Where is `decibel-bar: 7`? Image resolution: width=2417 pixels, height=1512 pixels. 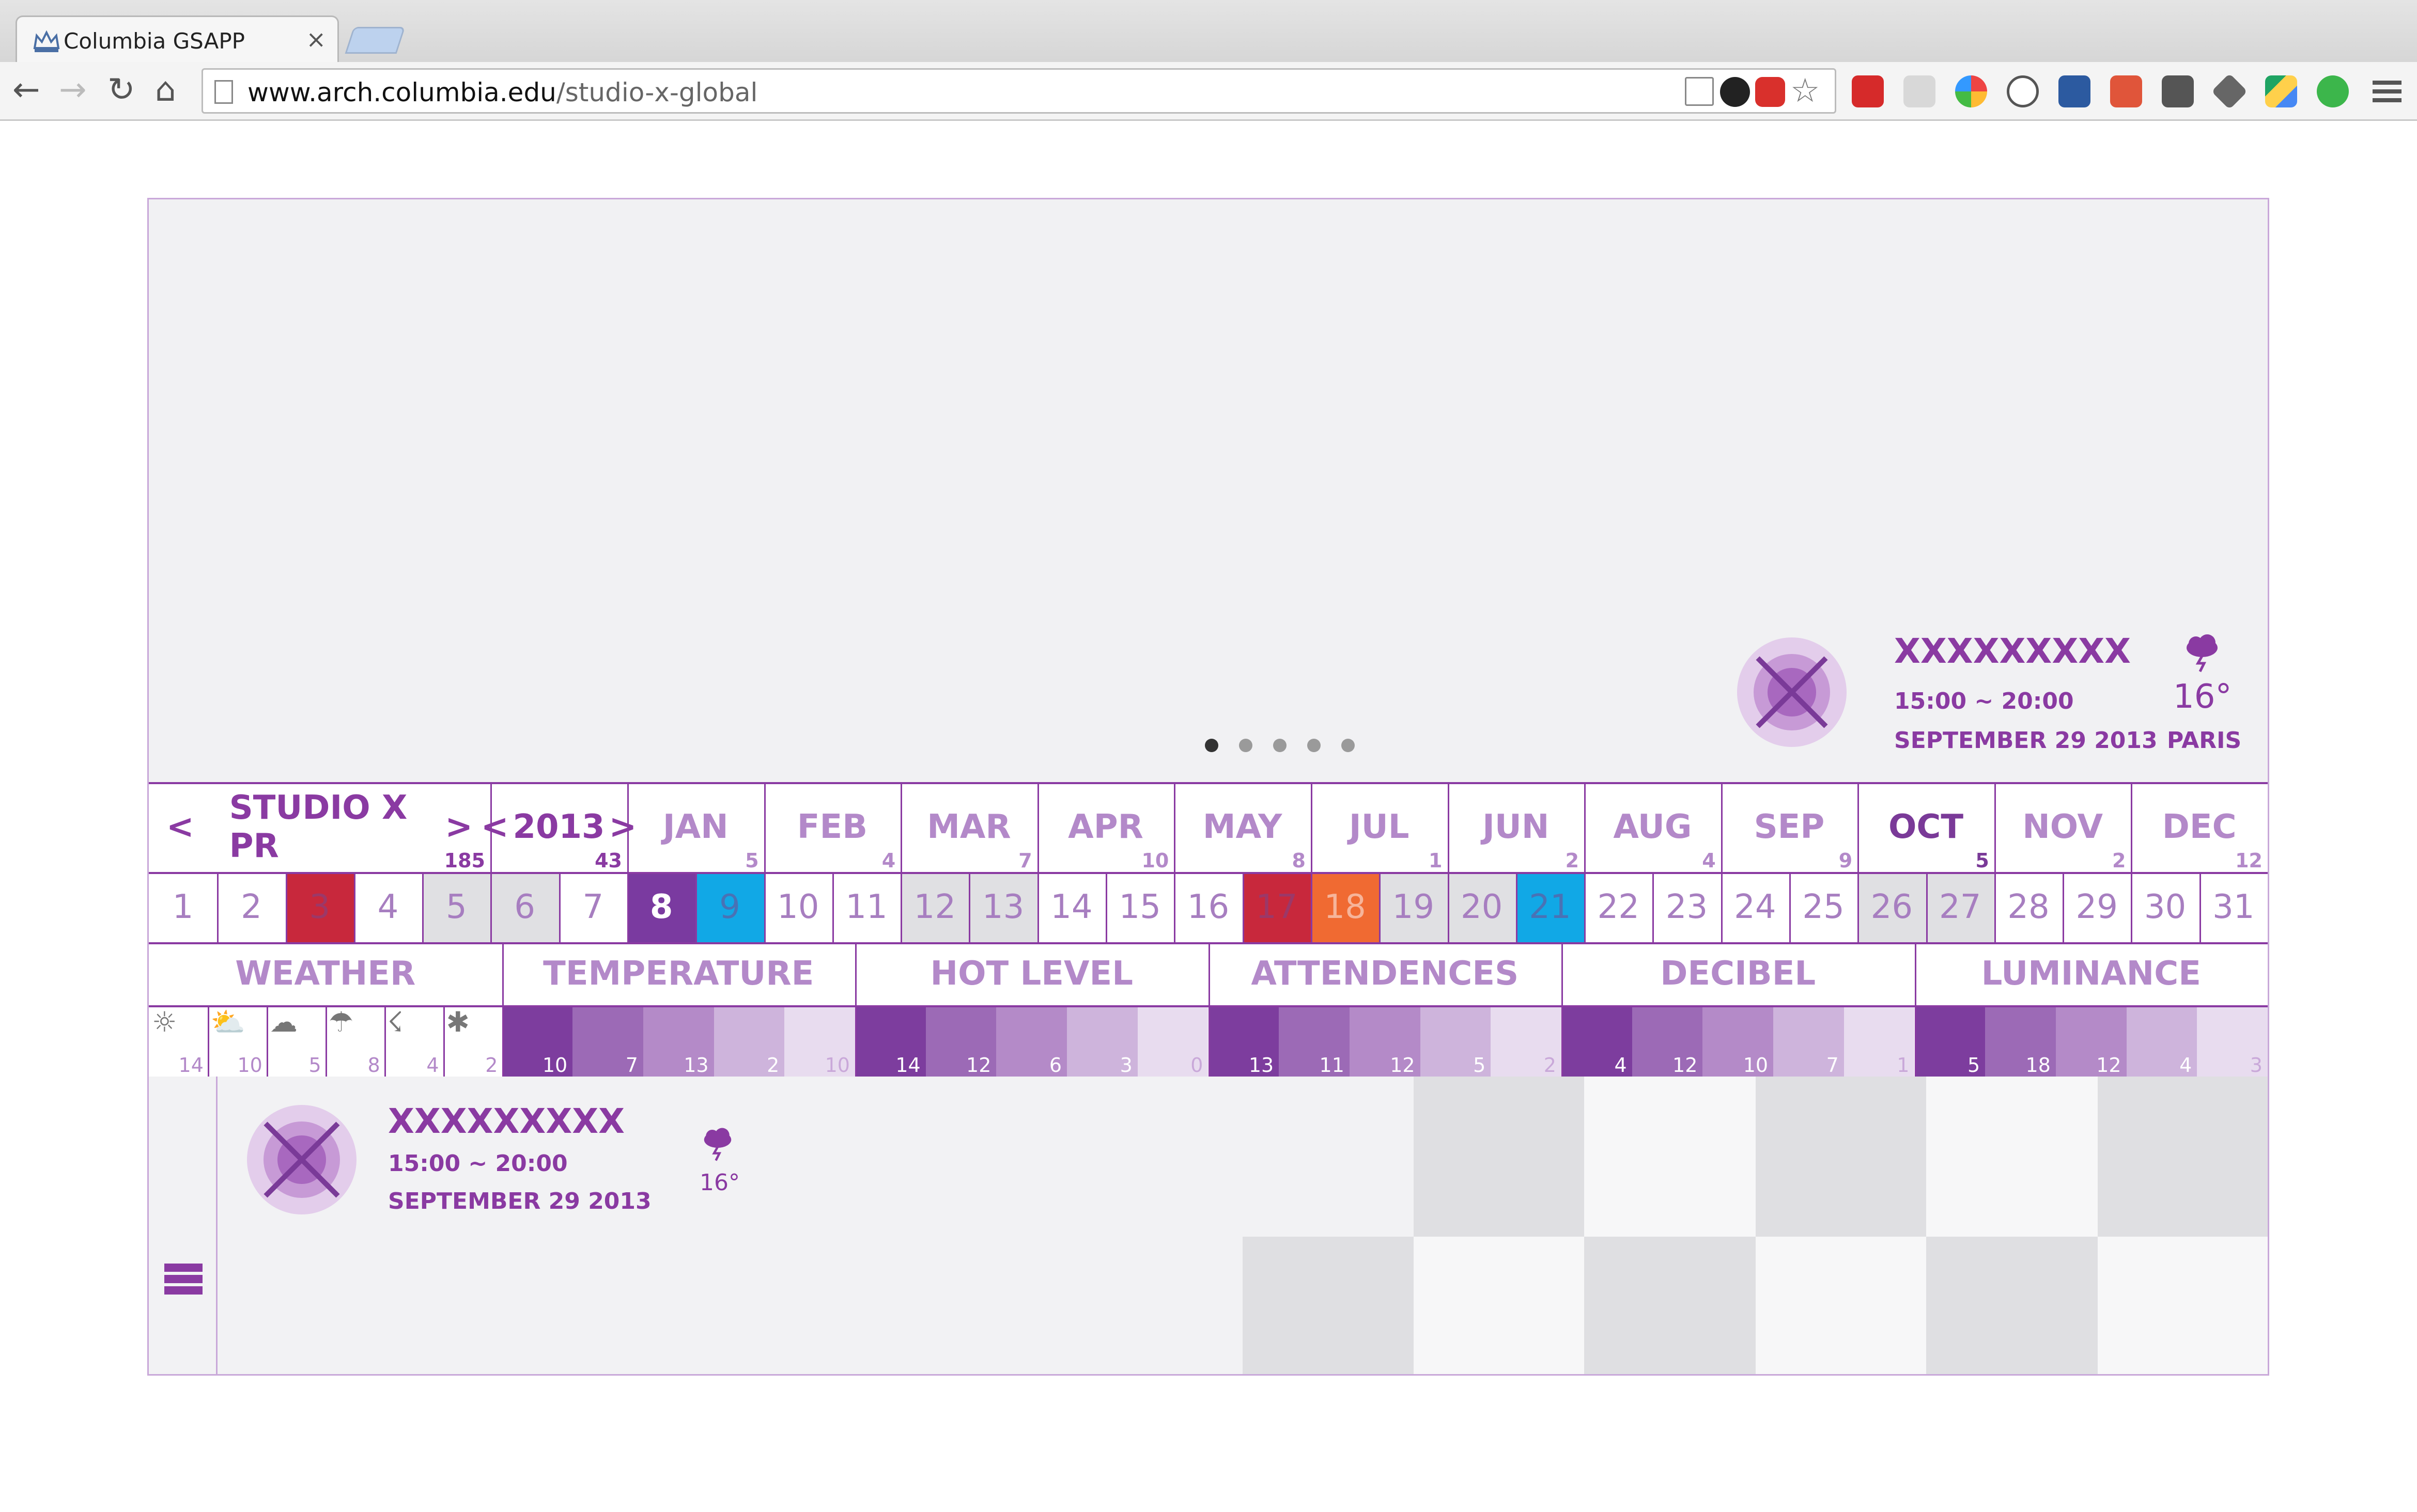
decibel-bar: 7 is located at coordinates (1808, 1041).